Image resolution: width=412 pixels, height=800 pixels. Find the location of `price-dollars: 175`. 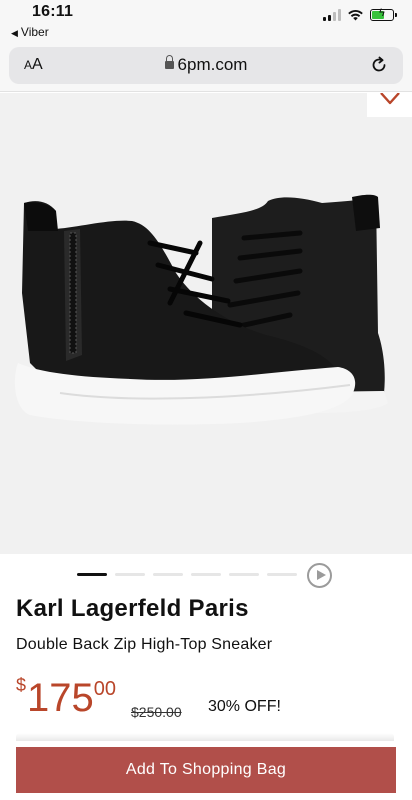

price-dollars: 175 is located at coordinates (60, 698).